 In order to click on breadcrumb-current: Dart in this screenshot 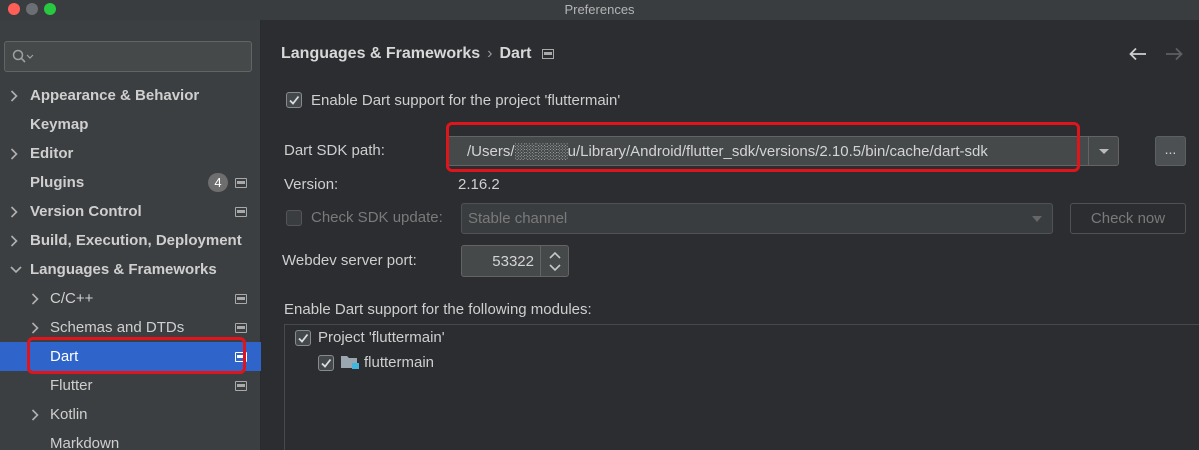, I will do `click(515, 53)`.